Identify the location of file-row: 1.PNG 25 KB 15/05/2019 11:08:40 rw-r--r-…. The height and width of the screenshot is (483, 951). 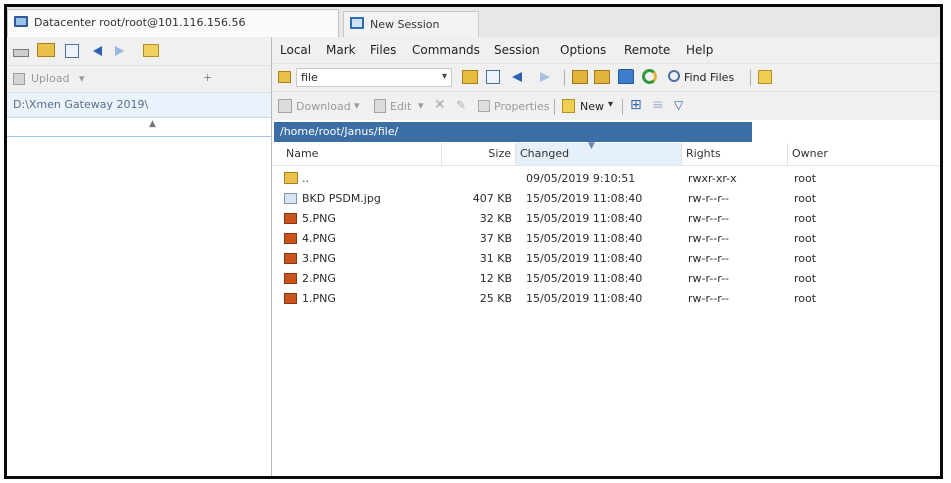
(606, 299).